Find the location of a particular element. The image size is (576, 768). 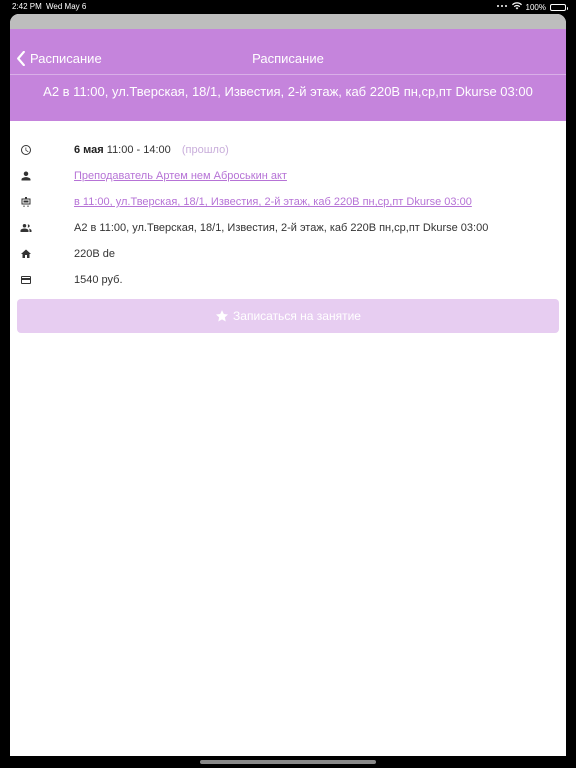

wifi-icon is located at coordinates (516, 7).